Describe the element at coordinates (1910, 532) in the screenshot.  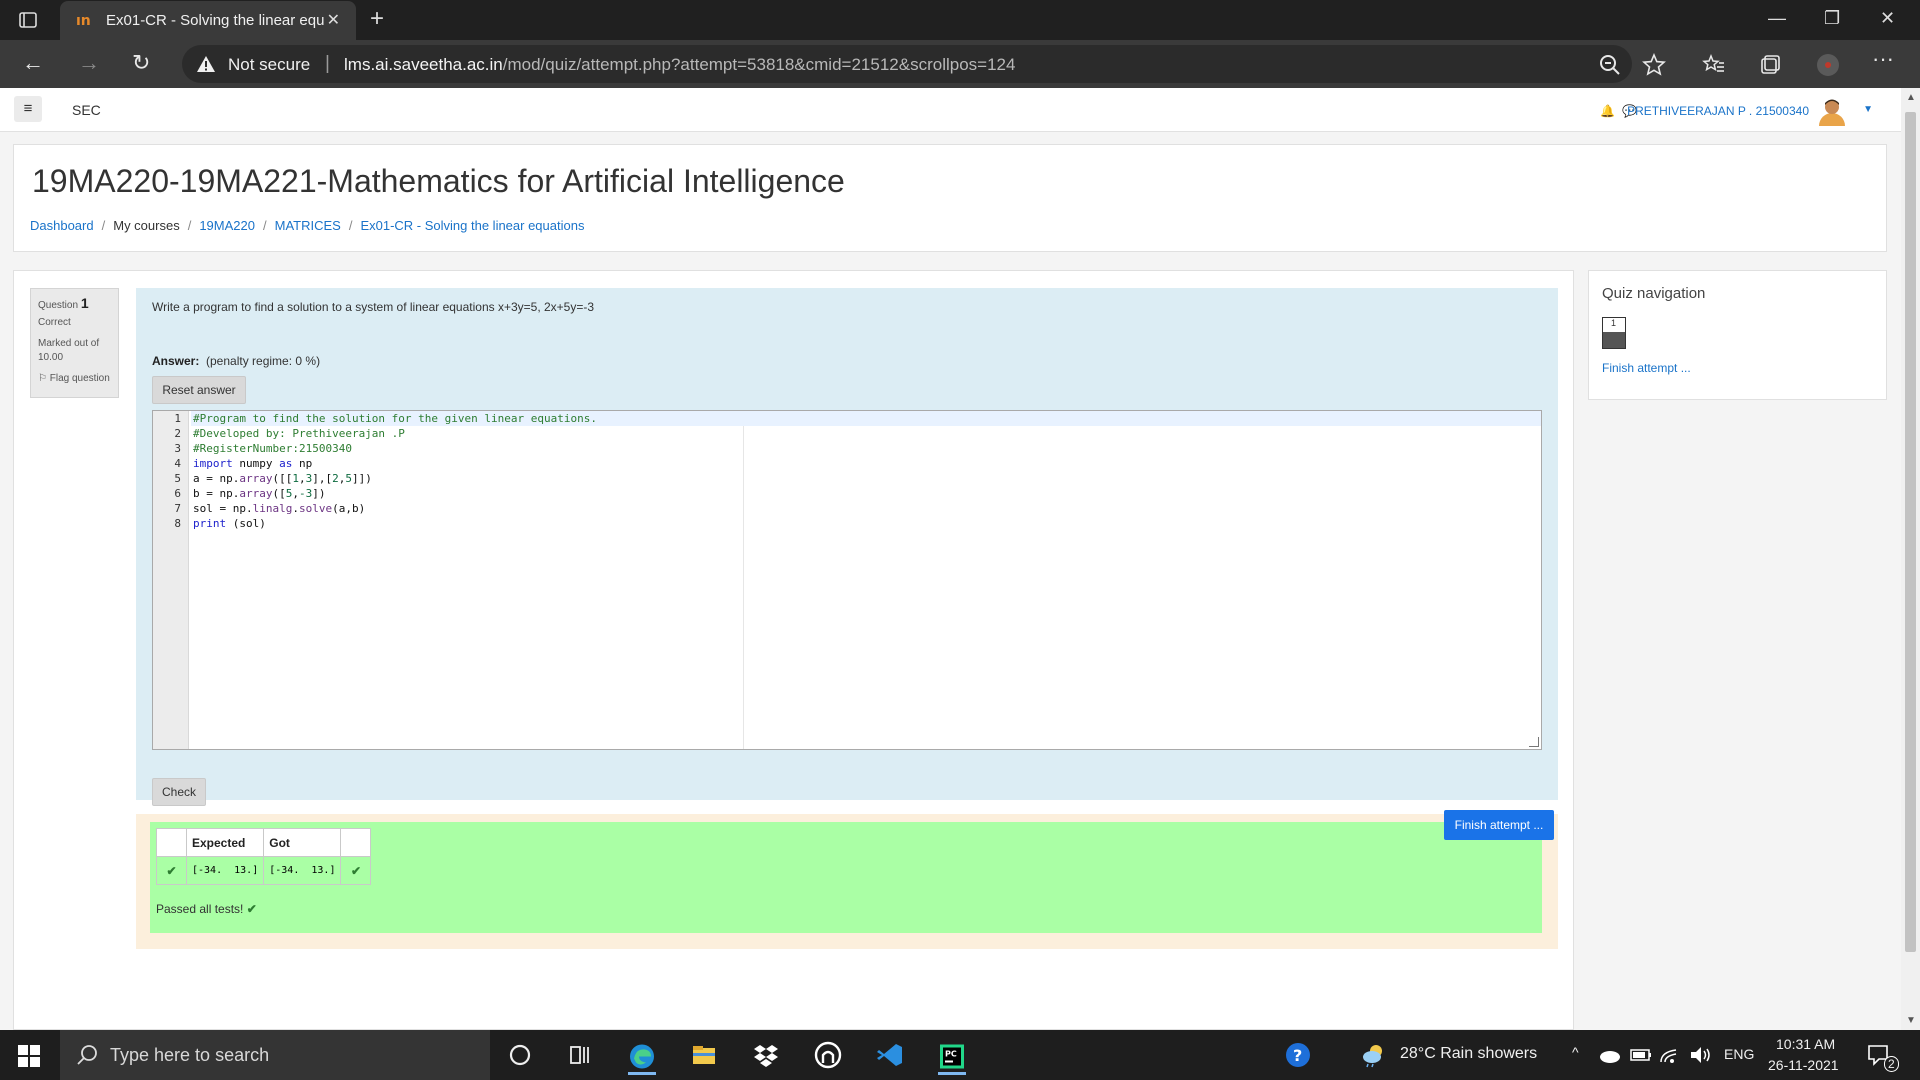
I see `scrollbar-thumb` at that location.